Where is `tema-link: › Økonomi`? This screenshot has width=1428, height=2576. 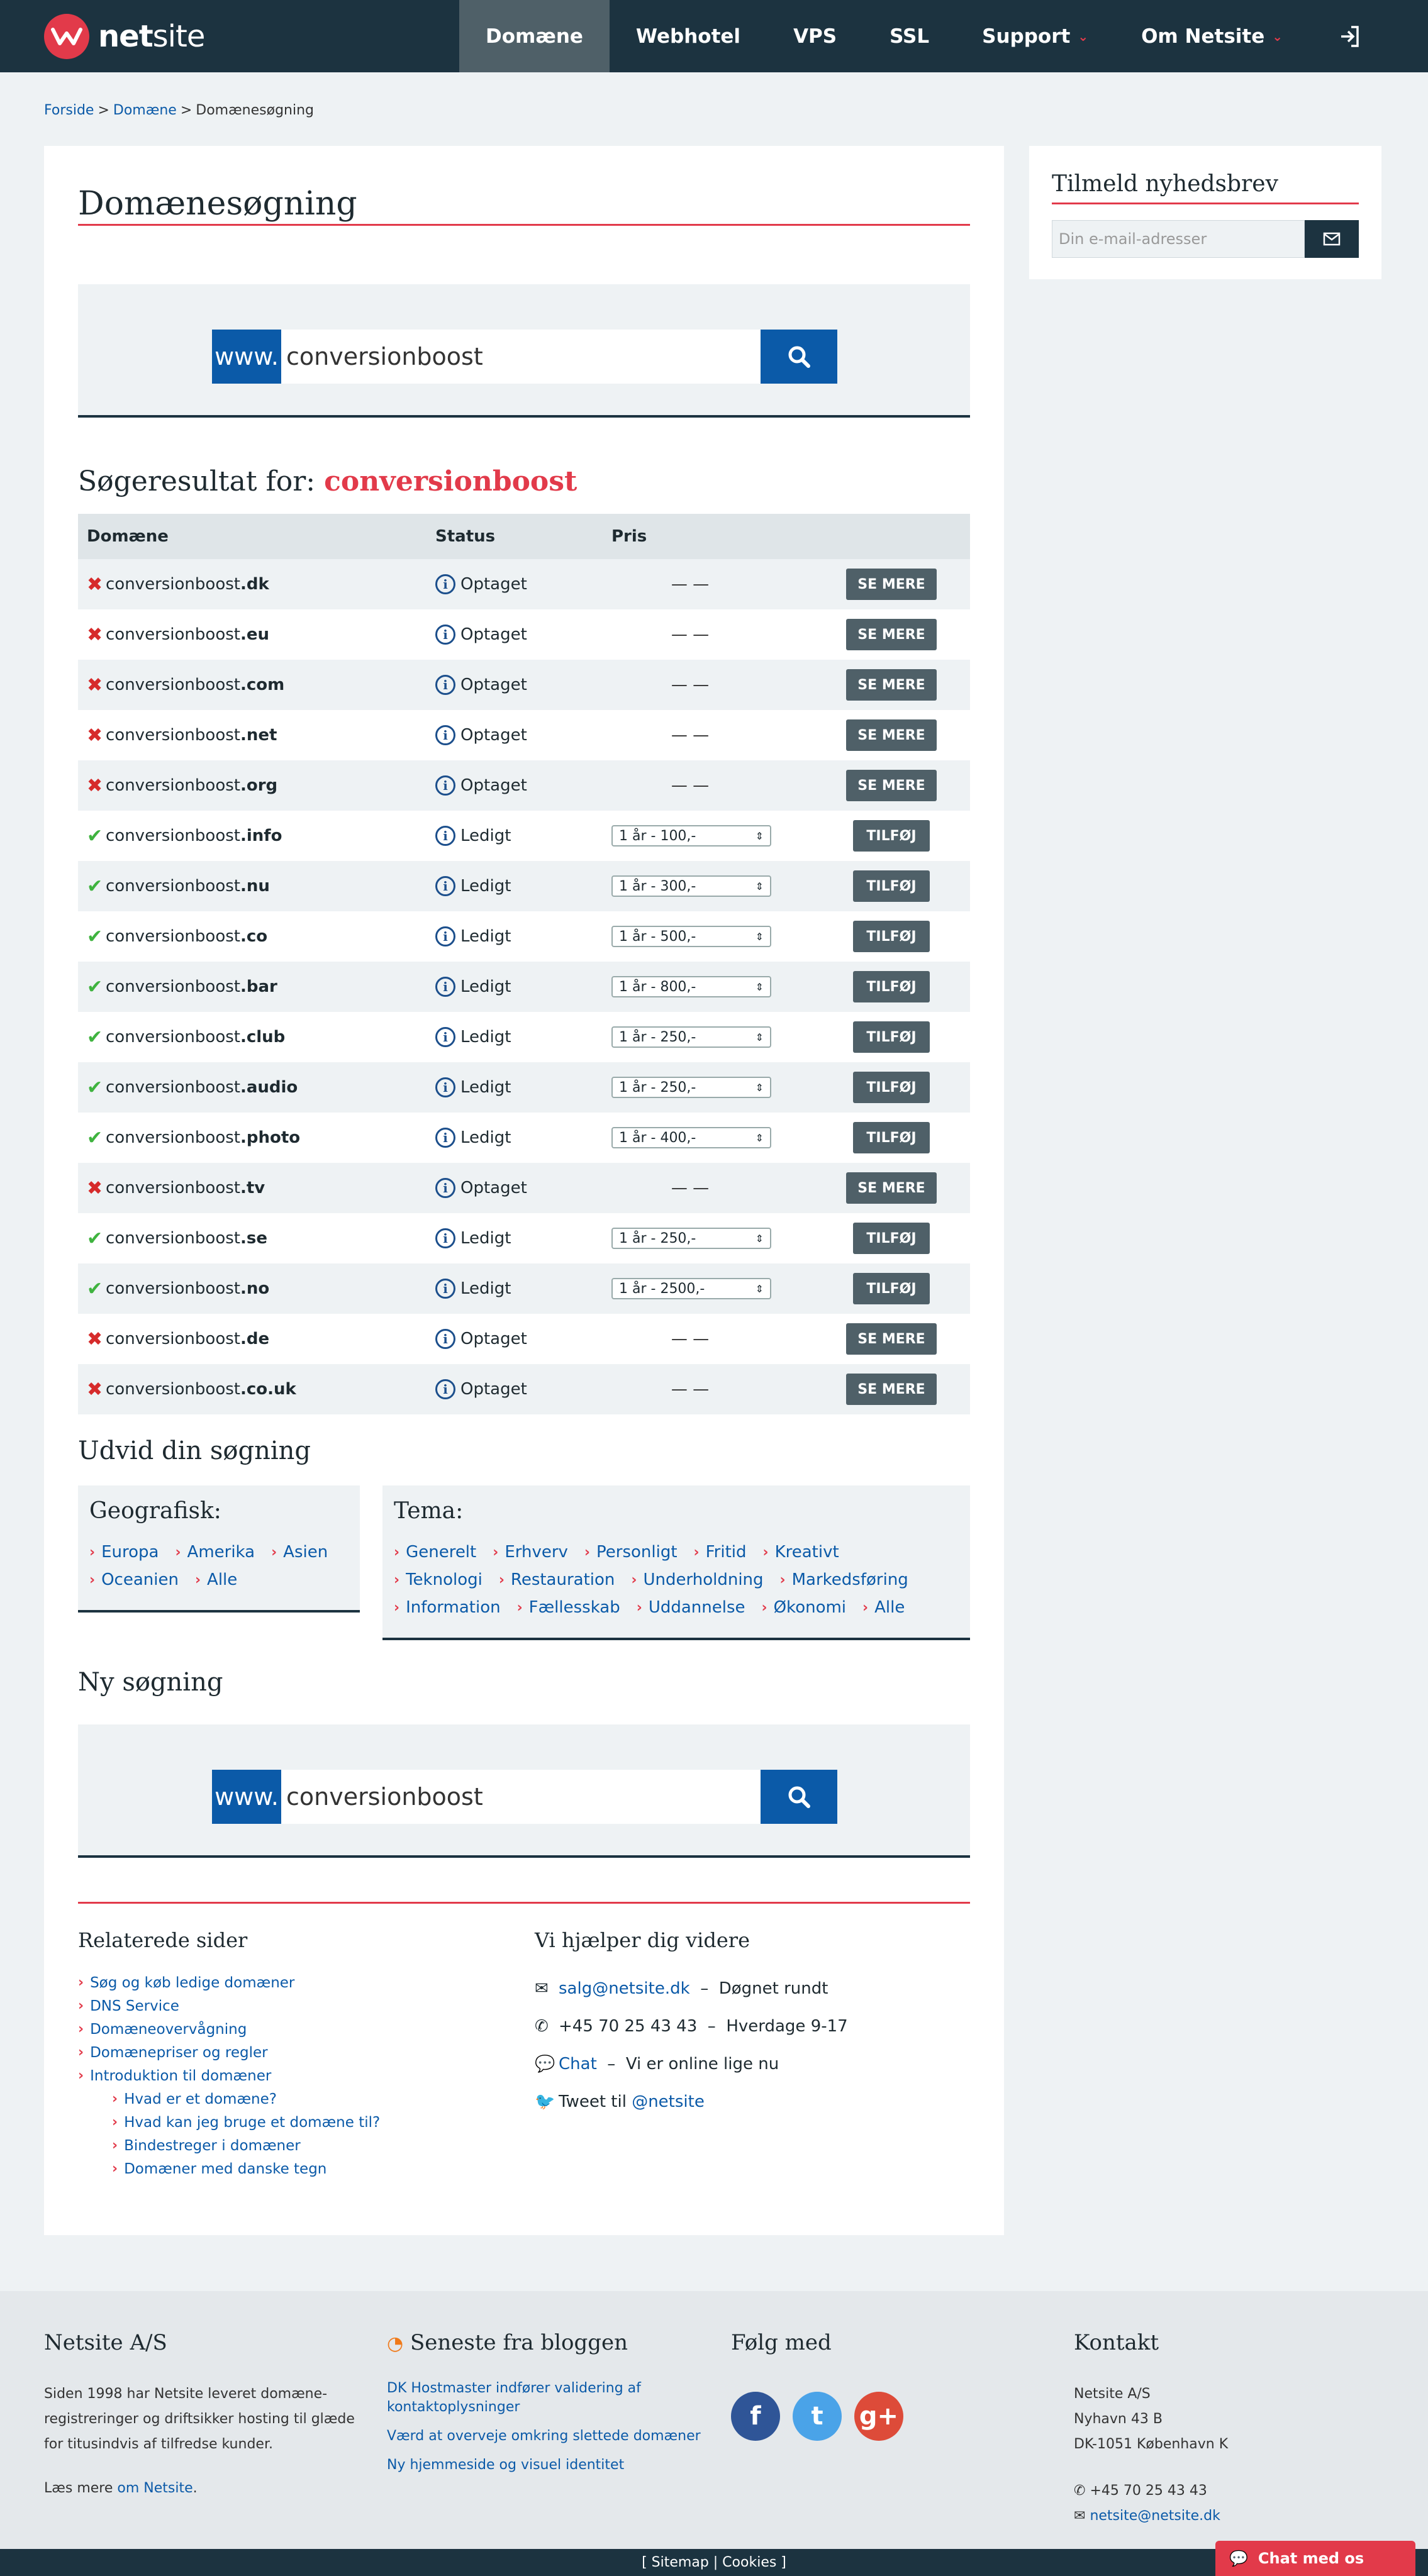
tema-link: › Økonomi is located at coordinates (804, 1607).